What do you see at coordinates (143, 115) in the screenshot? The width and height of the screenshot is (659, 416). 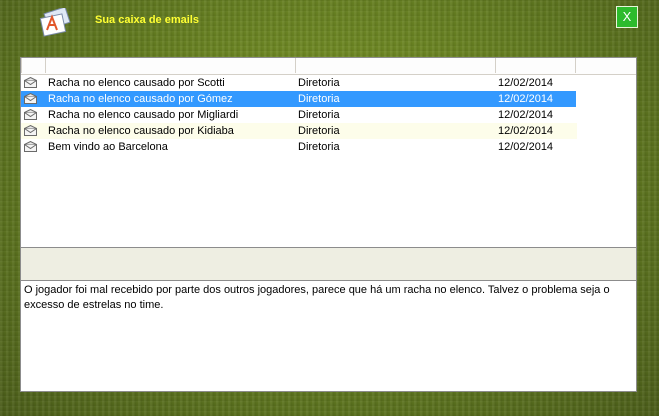 I see `email-subject: Racha no elenco causado por Migliardi` at bounding box center [143, 115].